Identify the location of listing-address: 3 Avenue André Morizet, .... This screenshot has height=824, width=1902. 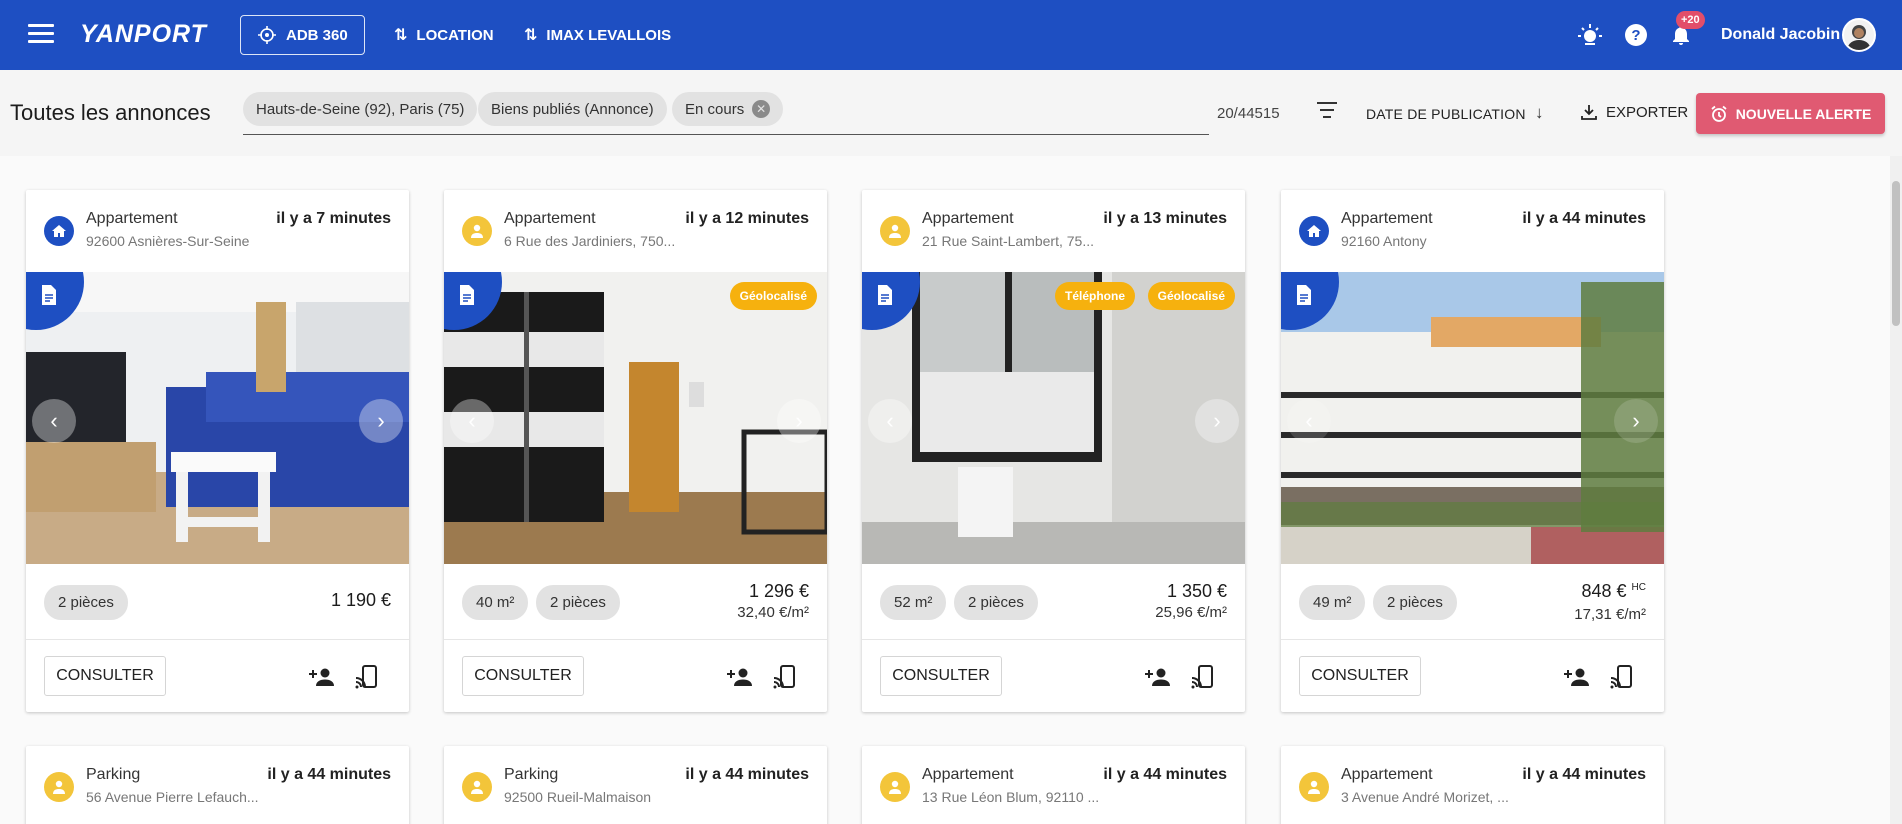
(1425, 797).